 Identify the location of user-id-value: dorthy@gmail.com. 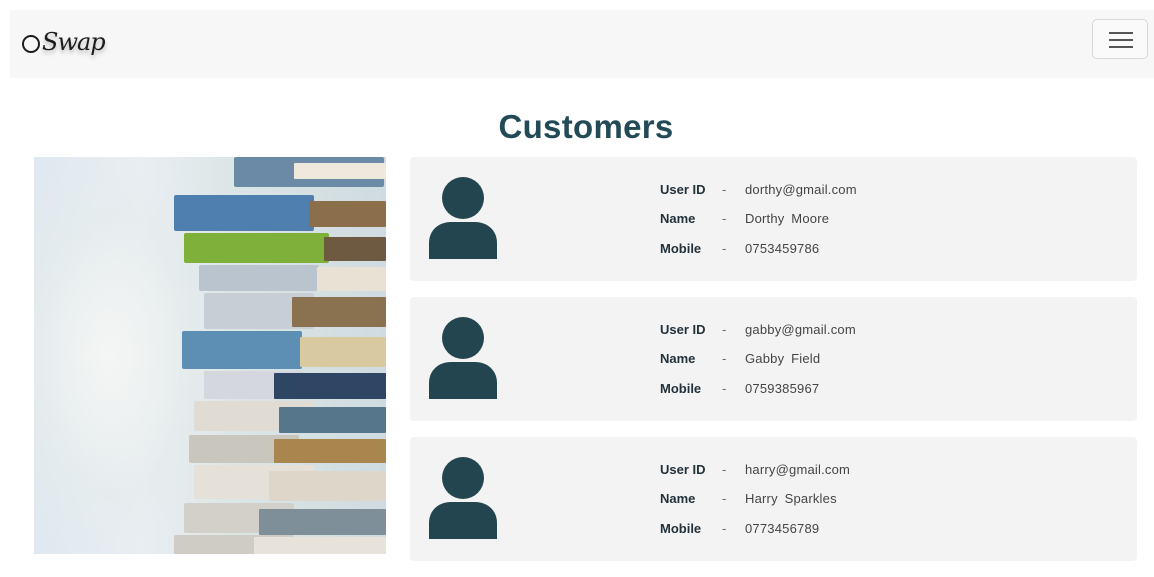
(801, 189).